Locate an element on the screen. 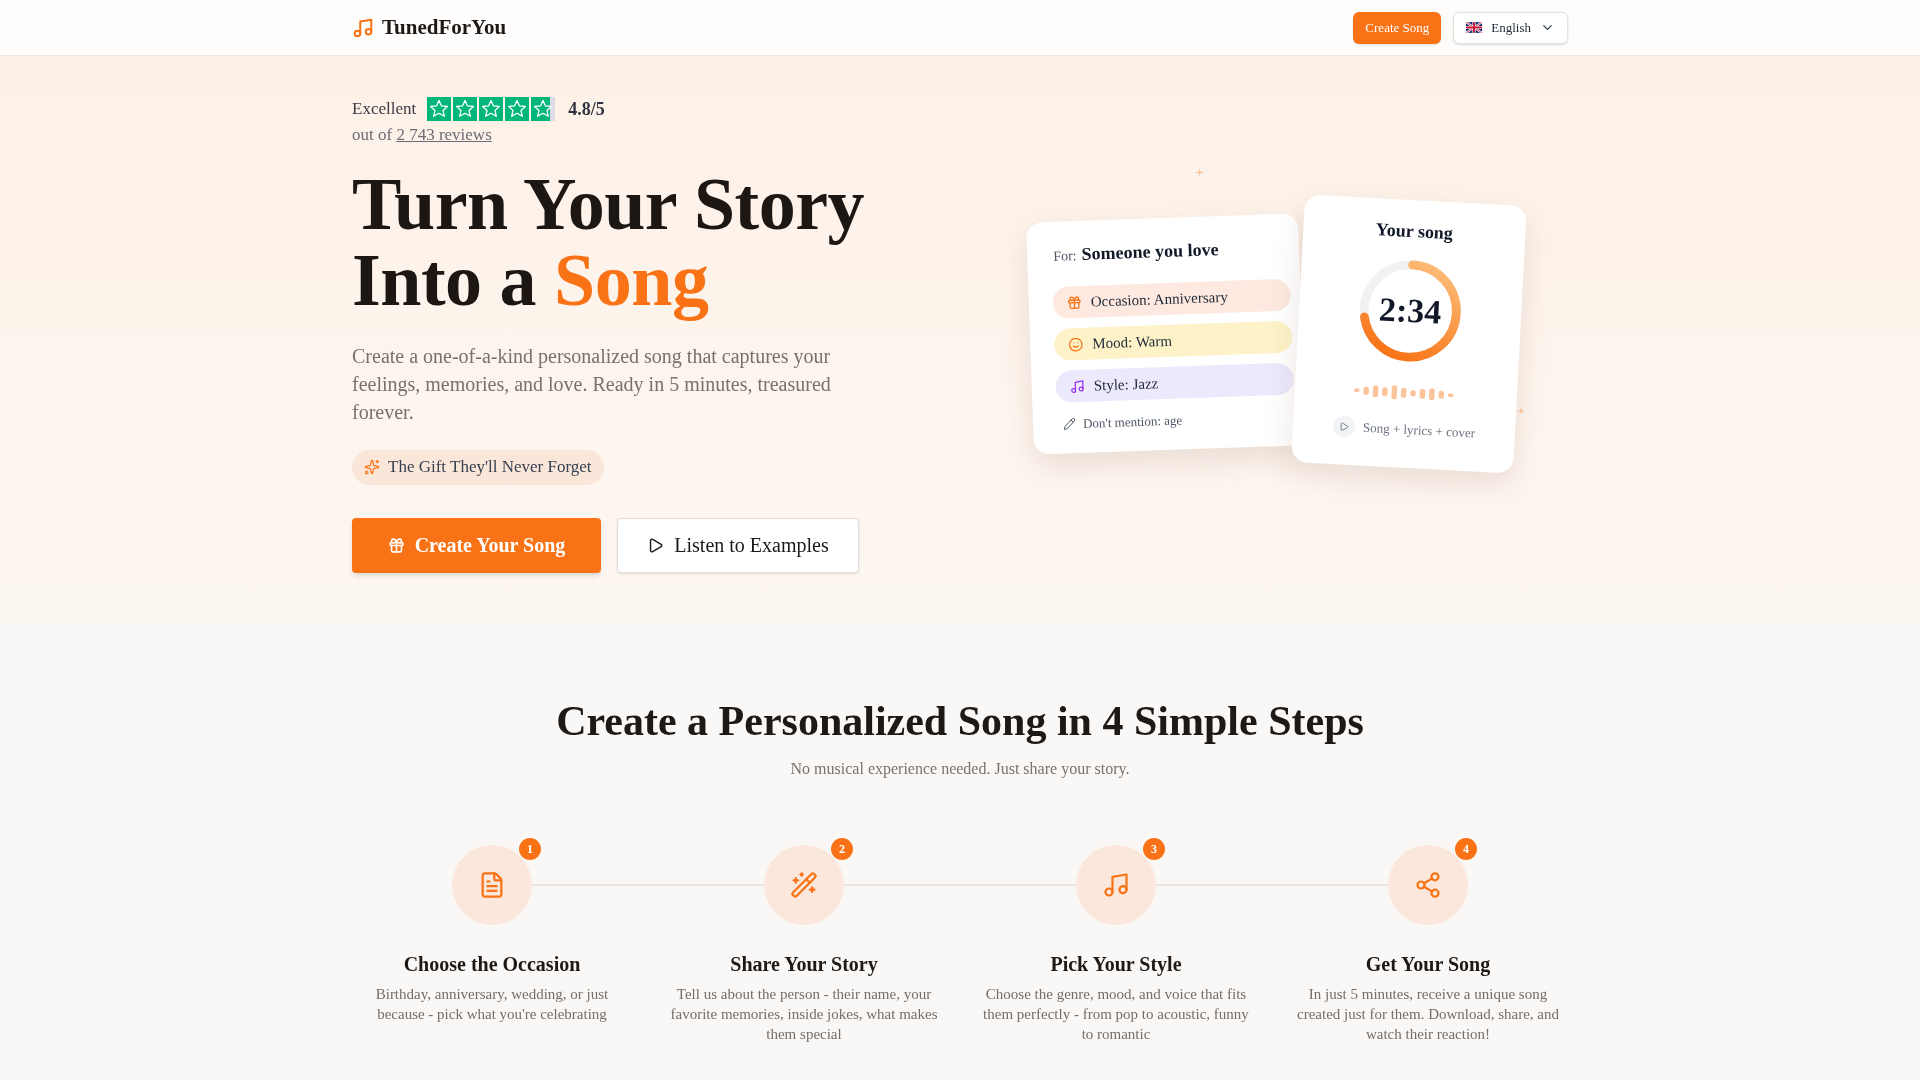 This screenshot has width=1920, height=1080. card-title: Your song is located at coordinates (1414, 231).